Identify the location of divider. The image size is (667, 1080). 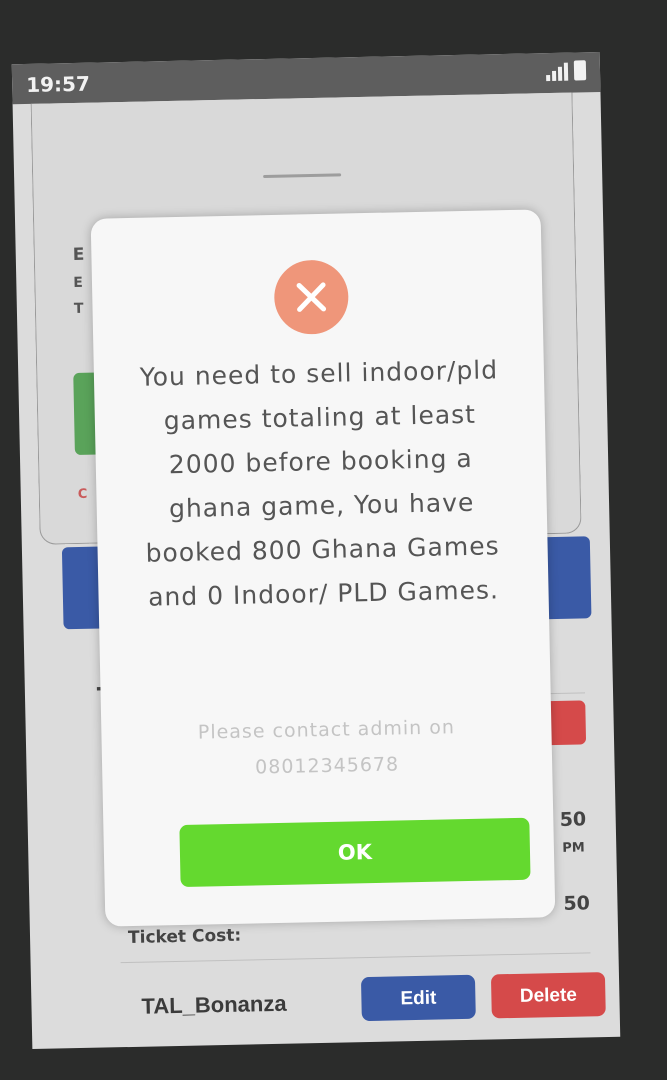
(355, 958).